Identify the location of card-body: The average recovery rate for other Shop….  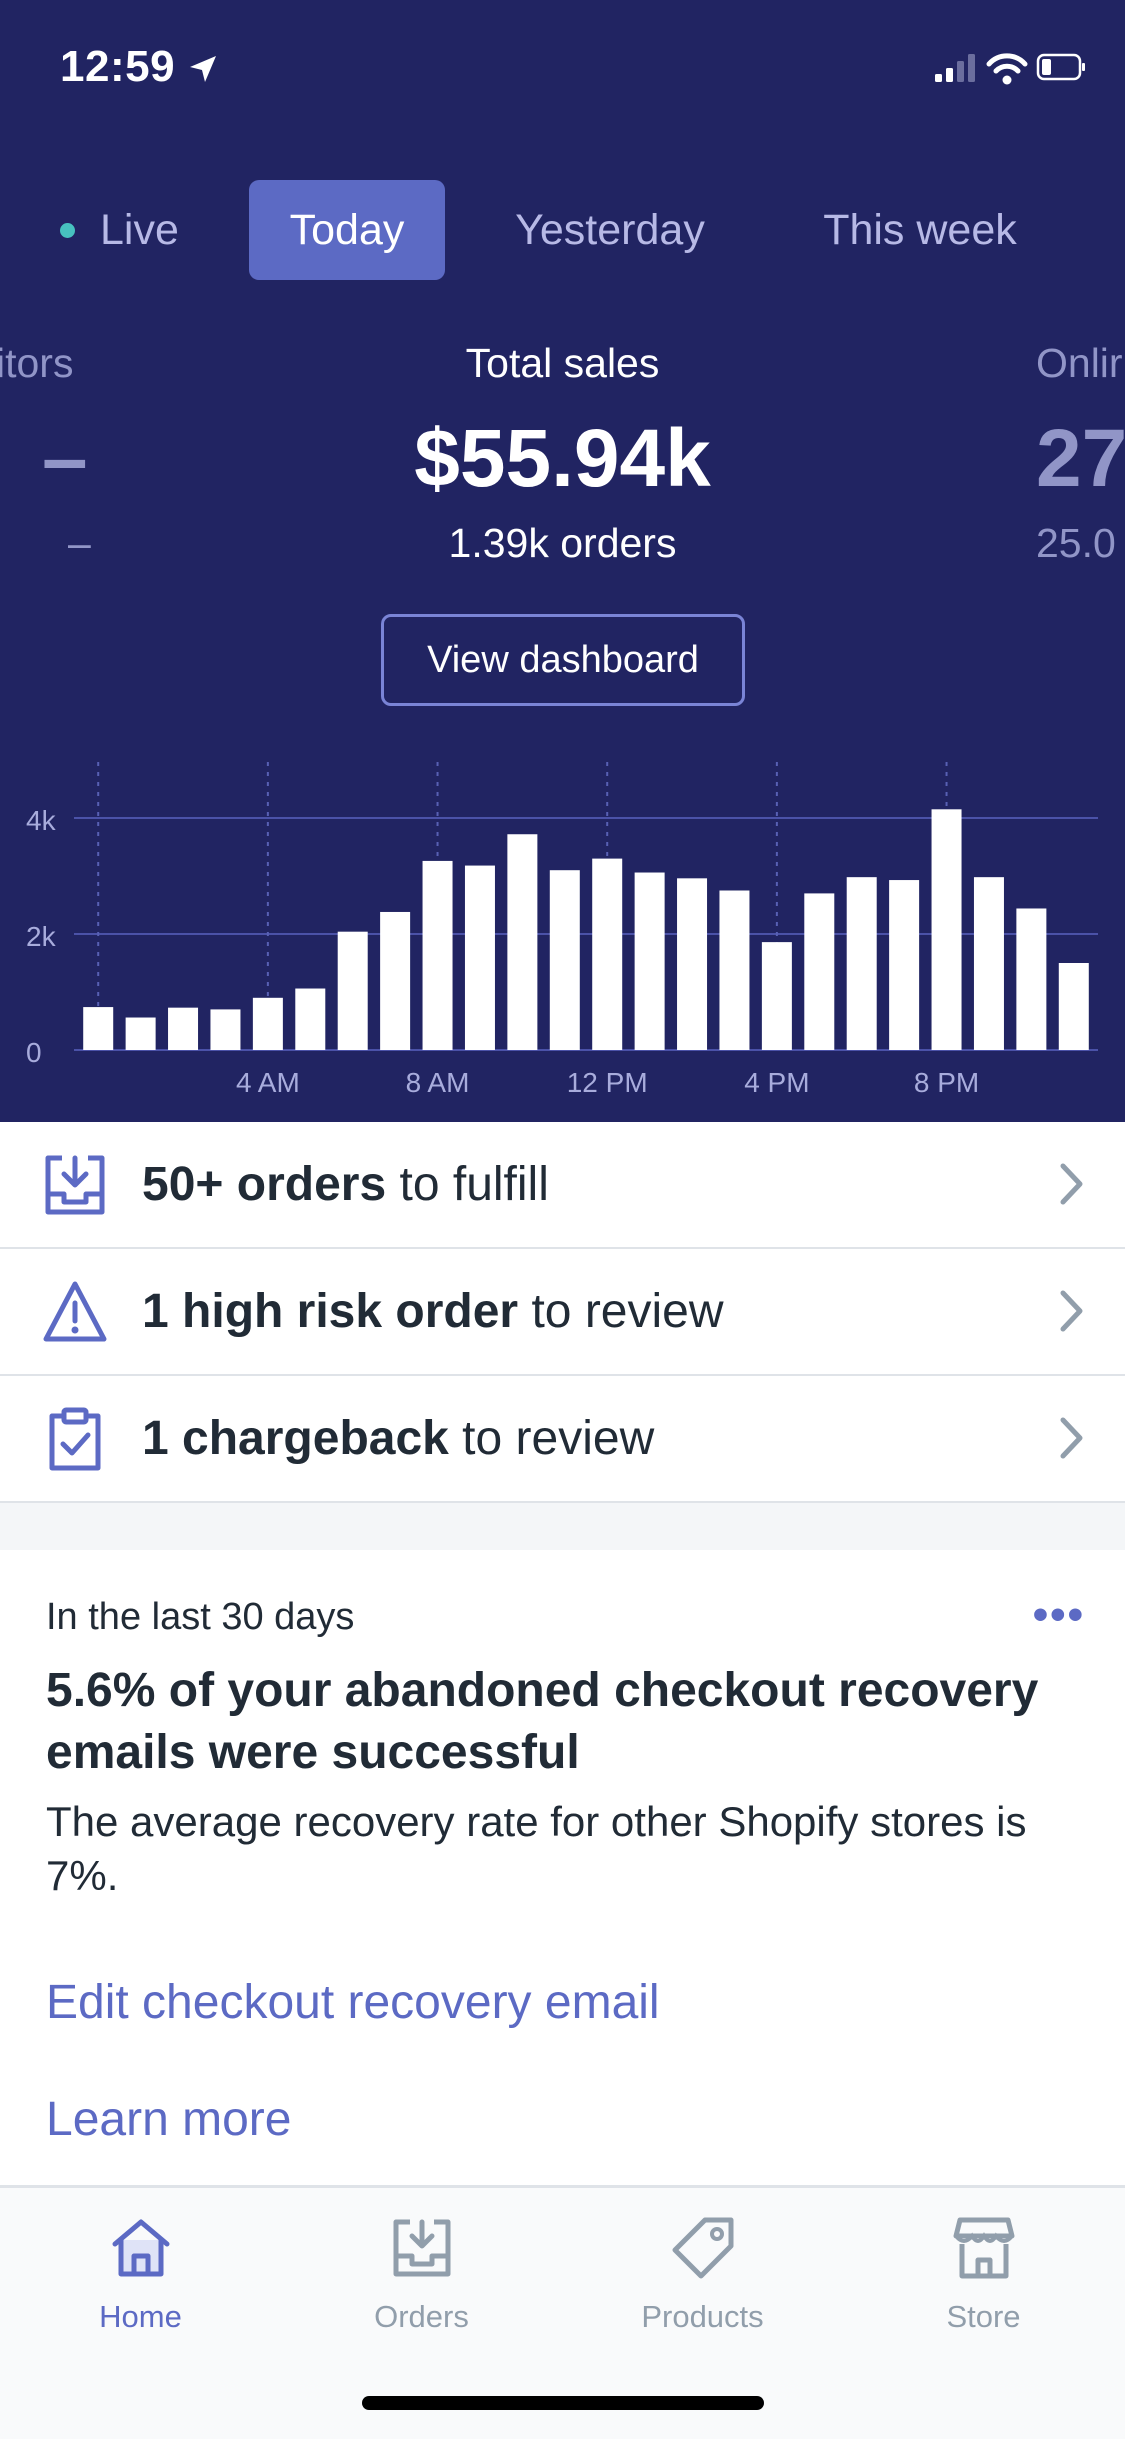
(536, 1848).